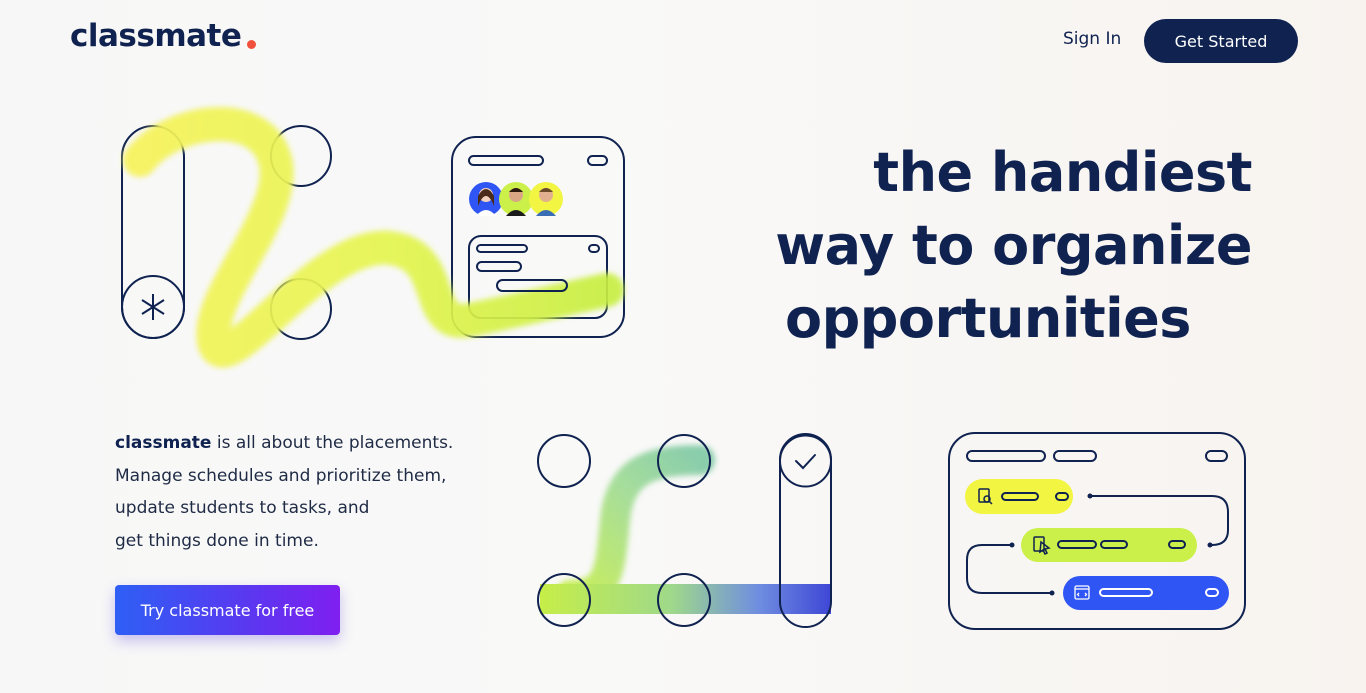  I want to click on about-line-4: get things done in time., so click(217, 540).